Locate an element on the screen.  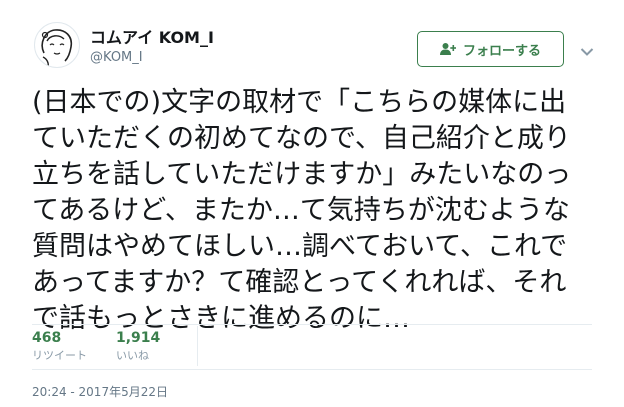
tweet-text-line: ていただくの初めてなので、自己紹介と成り is located at coordinates (301, 138).